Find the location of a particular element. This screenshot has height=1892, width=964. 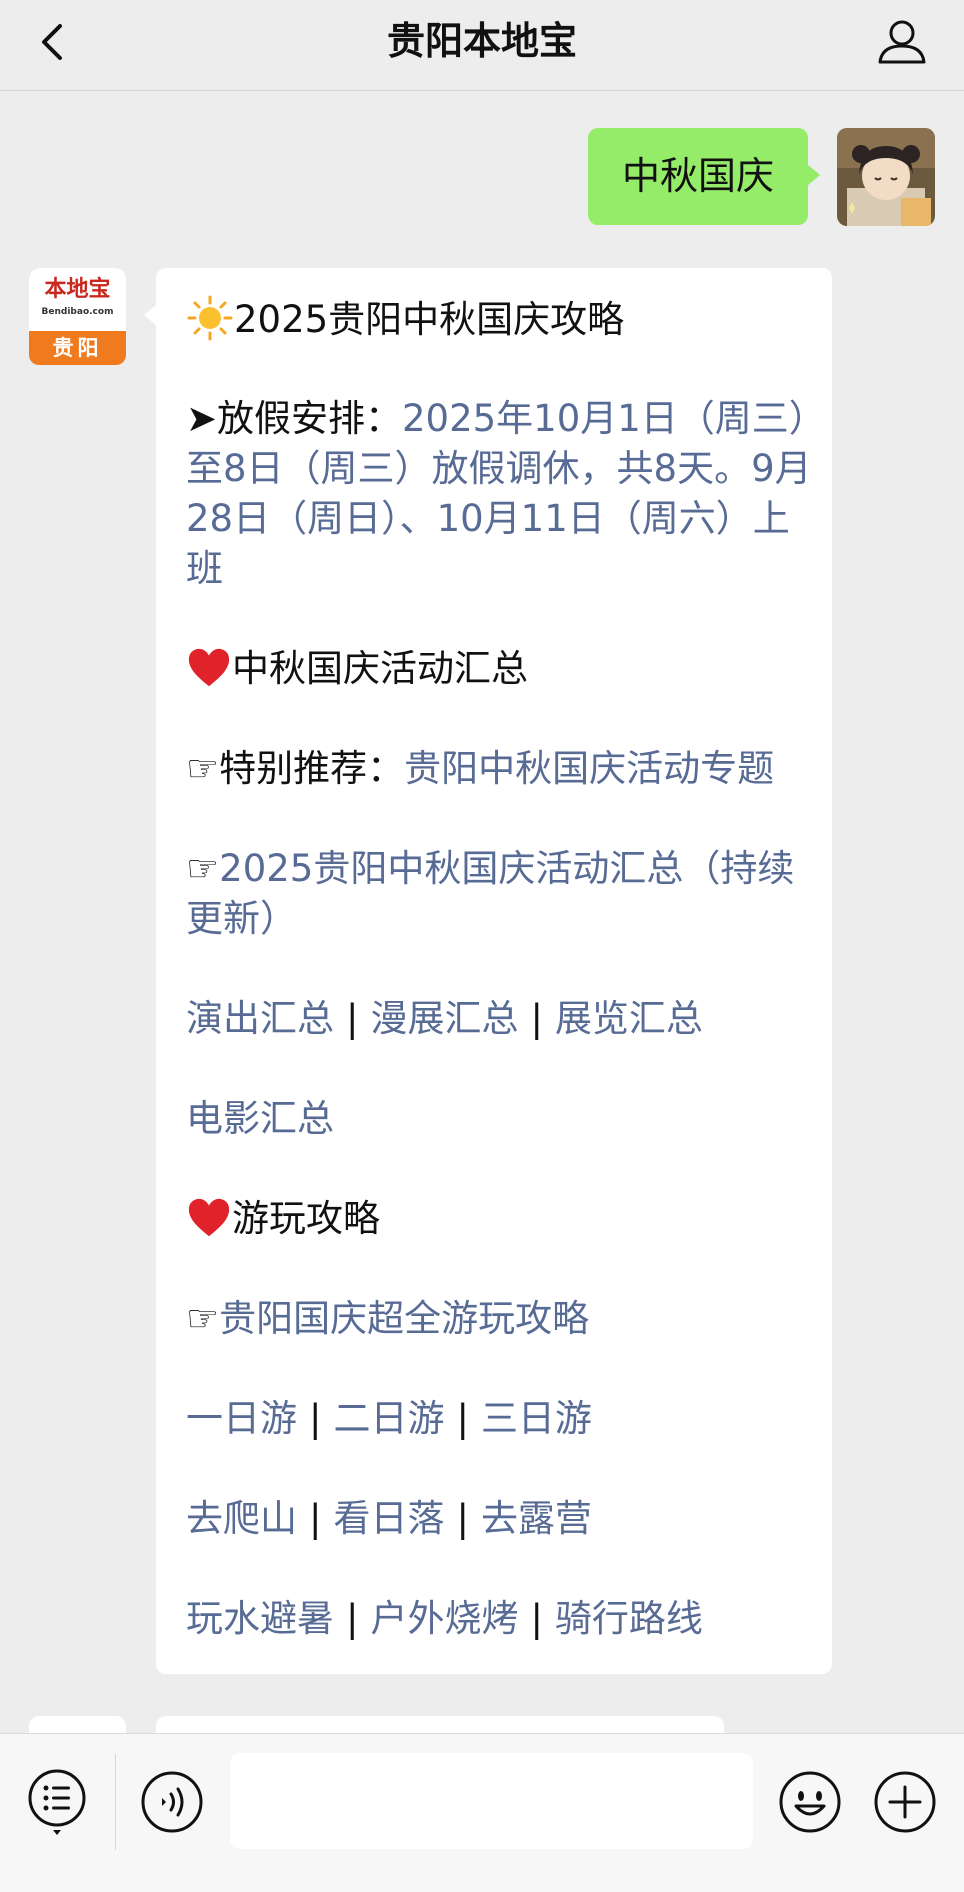

menu-toggle-button is located at coordinates (57, 1803).